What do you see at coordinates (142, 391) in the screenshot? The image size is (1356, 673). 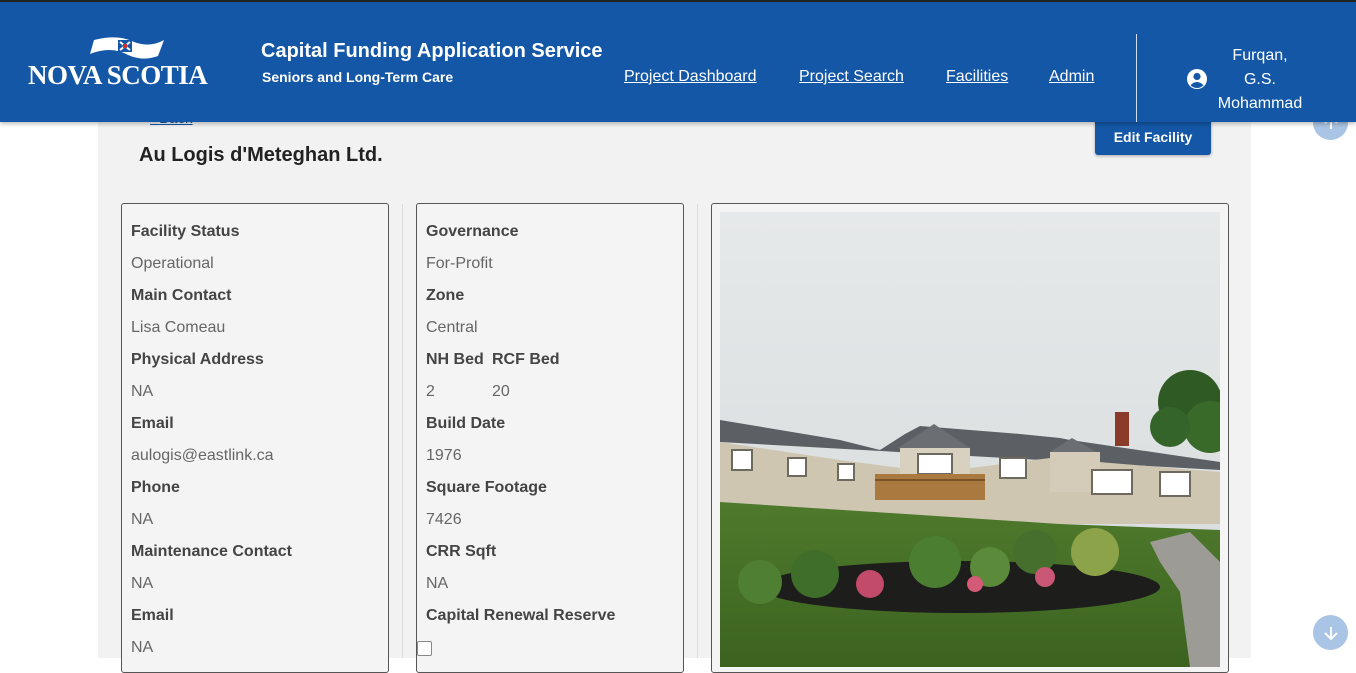 I see `physical-address-value: NA` at bounding box center [142, 391].